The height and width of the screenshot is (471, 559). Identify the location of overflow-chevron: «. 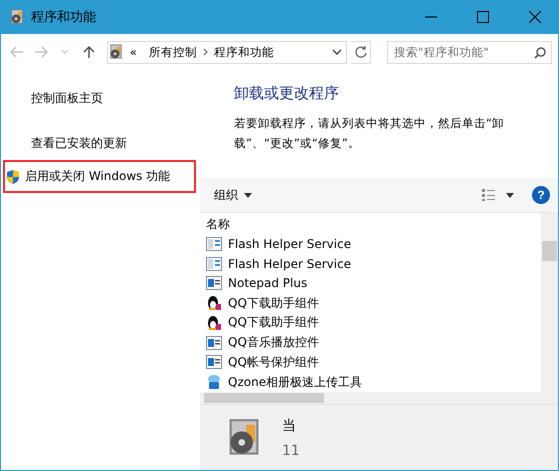
(133, 52).